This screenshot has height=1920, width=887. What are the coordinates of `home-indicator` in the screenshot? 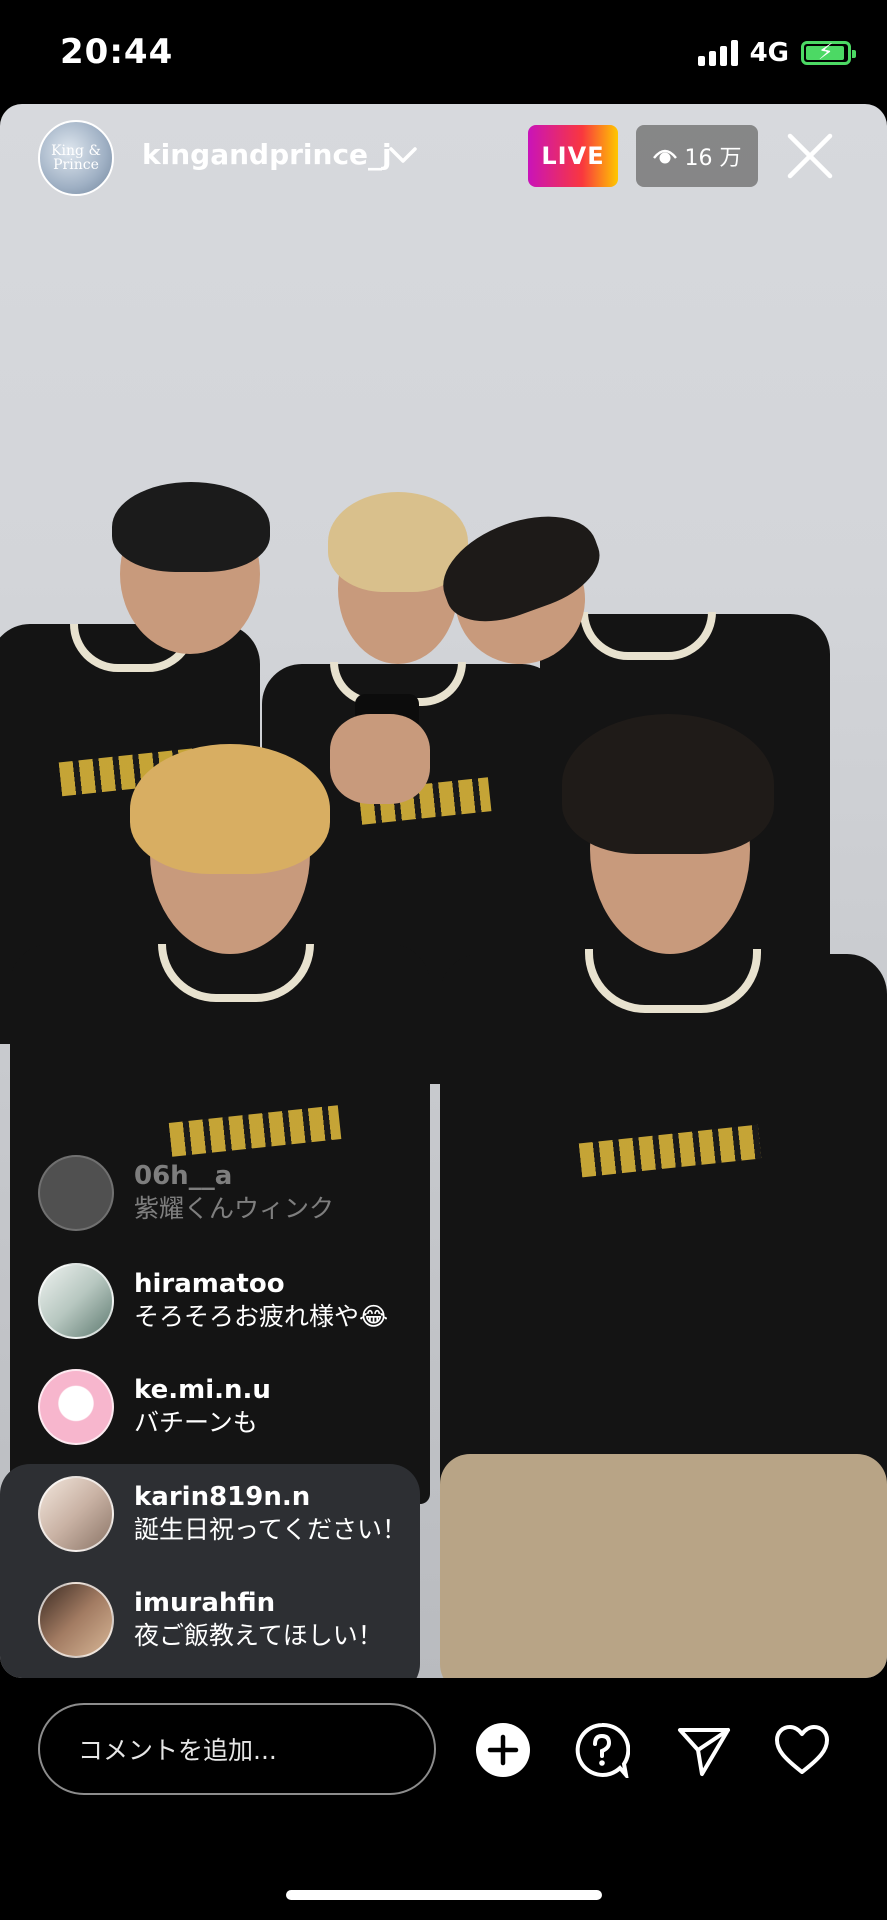 It's located at (444, 1895).